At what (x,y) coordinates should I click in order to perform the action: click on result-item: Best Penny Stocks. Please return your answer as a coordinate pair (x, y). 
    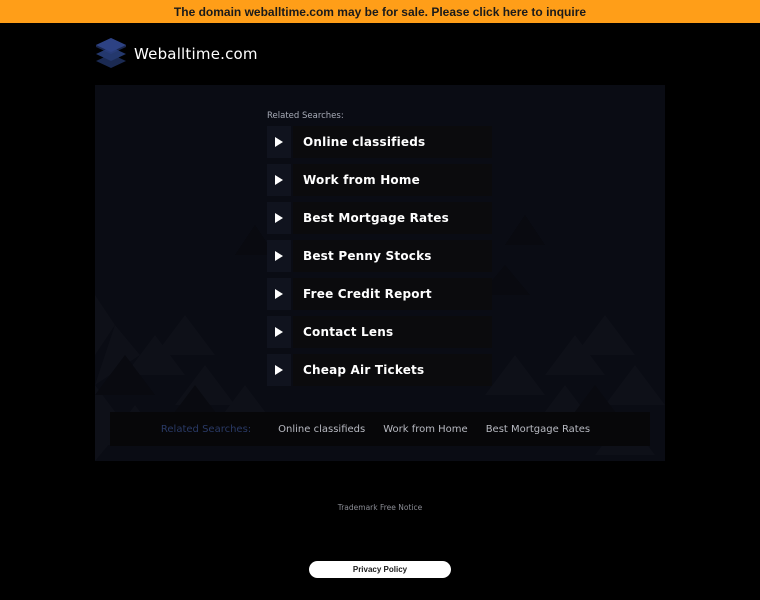
    Looking at the image, I should click on (379, 256).